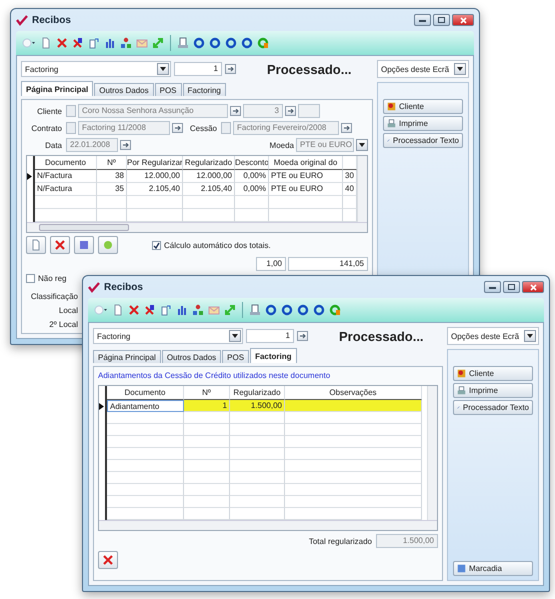 The image size is (555, 599). I want to click on arrow-icon, so click(303, 336).